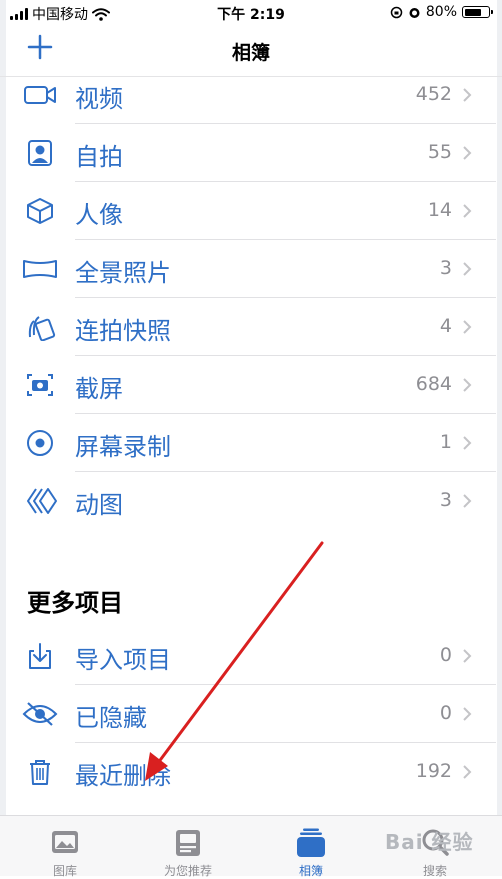 This screenshot has height=879, width=502. What do you see at coordinates (251, 385) in the screenshot?
I see `album-row-screenshot: 截屏 684` at bounding box center [251, 385].